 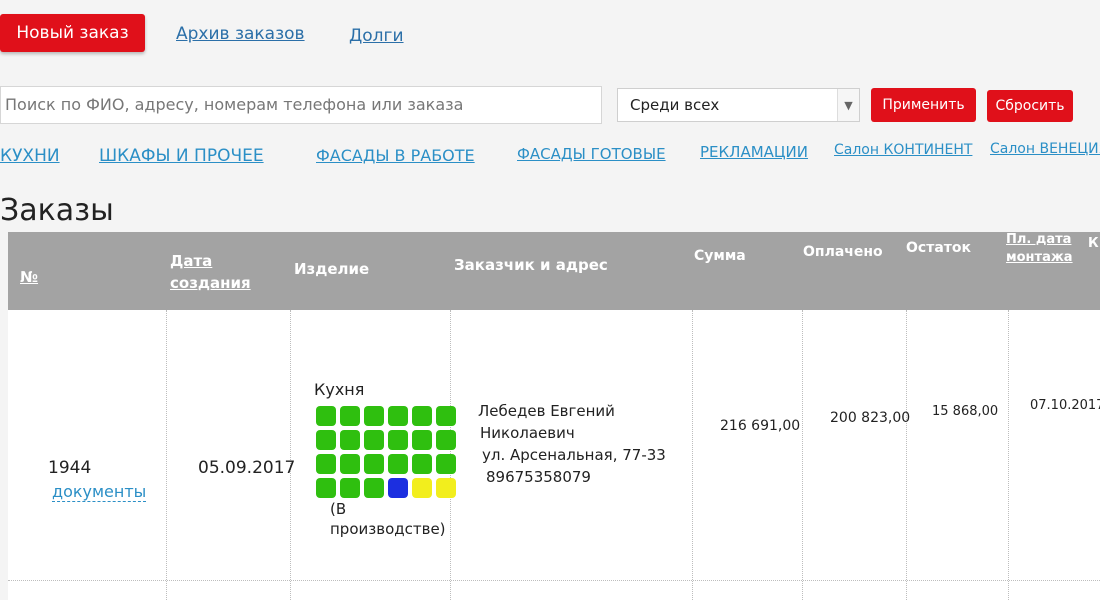 What do you see at coordinates (191, 261) in the screenshot?
I see `header-date-line1: Дата` at bounding box center [191, 261].